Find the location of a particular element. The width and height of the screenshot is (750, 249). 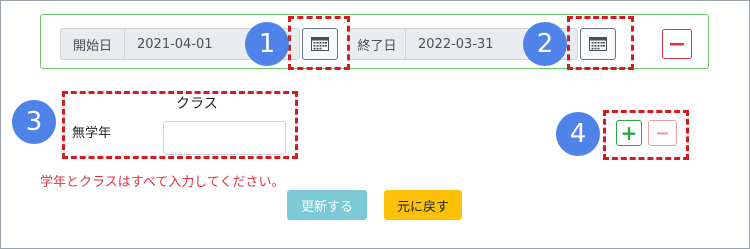

plus-icon: + is located at coordinates (629, 133).